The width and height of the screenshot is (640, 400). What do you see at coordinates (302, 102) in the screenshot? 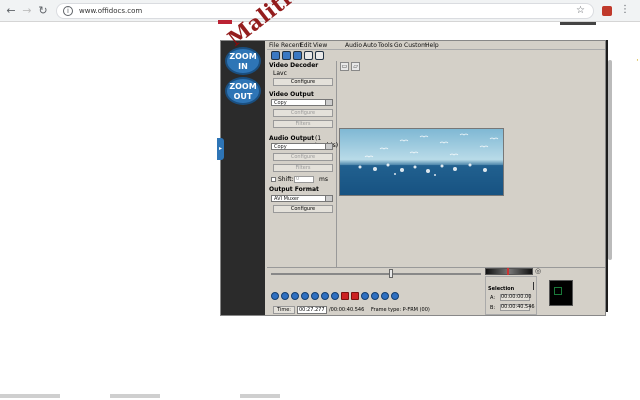
I see `video-output-select: Copy` at bounding box center [302, 102].